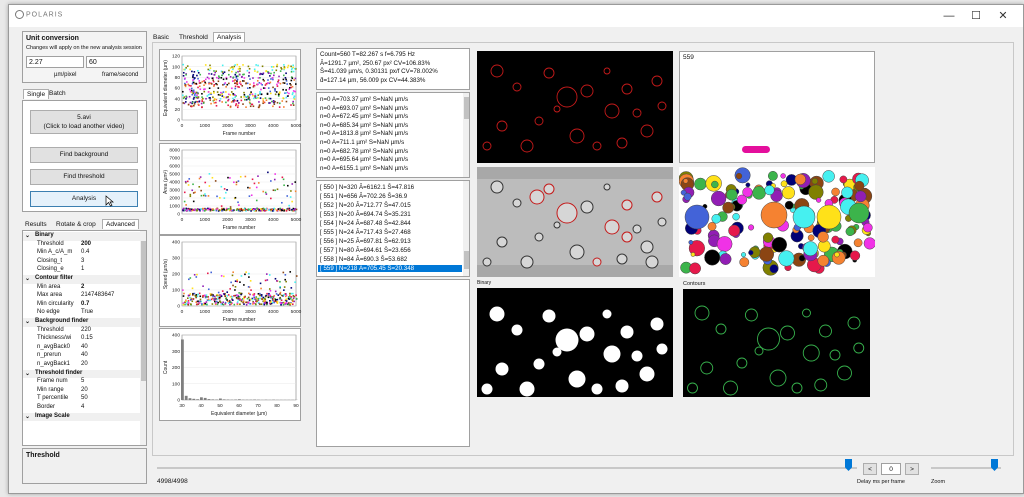  Describe the element at coordinates (115, 62) in the screenshot. I see `frame-per-second-input: 60` at that location.